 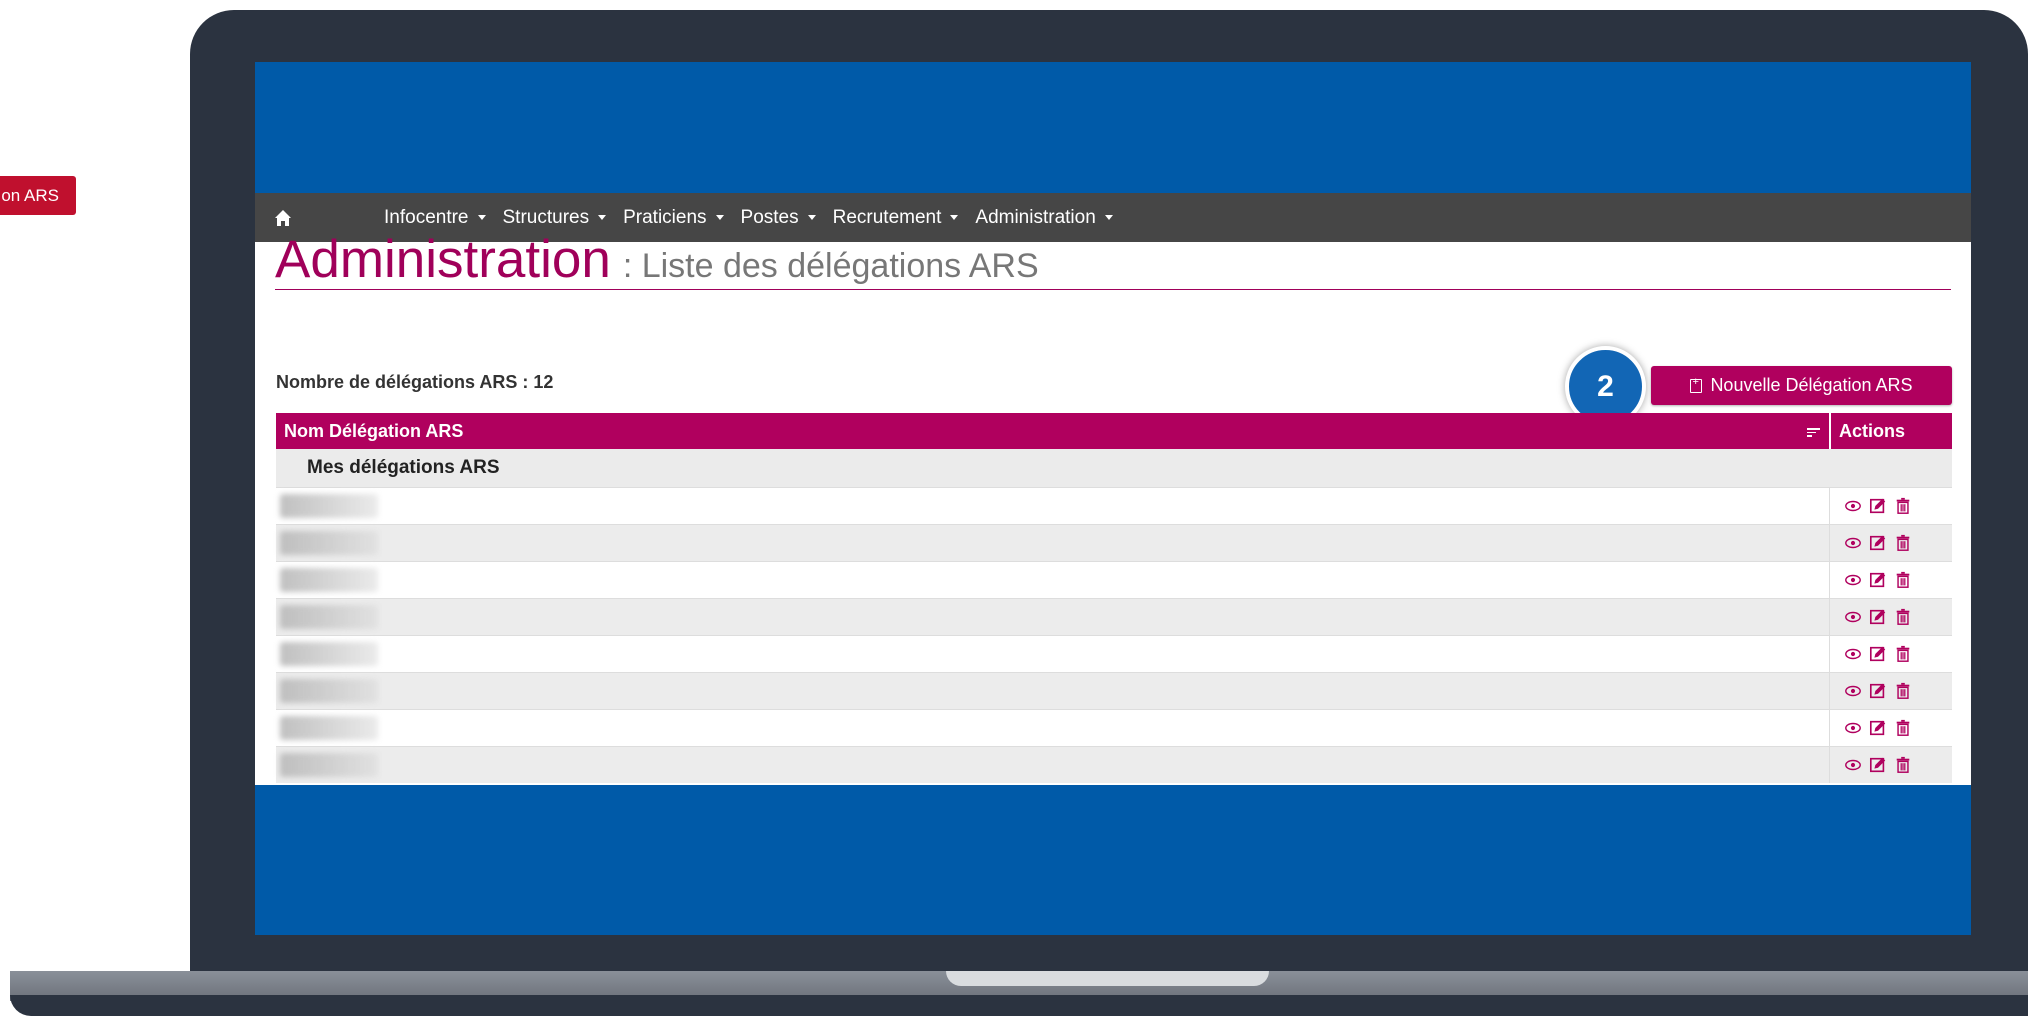 I want to click on side-button-label: on ARS, so click(x=30, y=195).